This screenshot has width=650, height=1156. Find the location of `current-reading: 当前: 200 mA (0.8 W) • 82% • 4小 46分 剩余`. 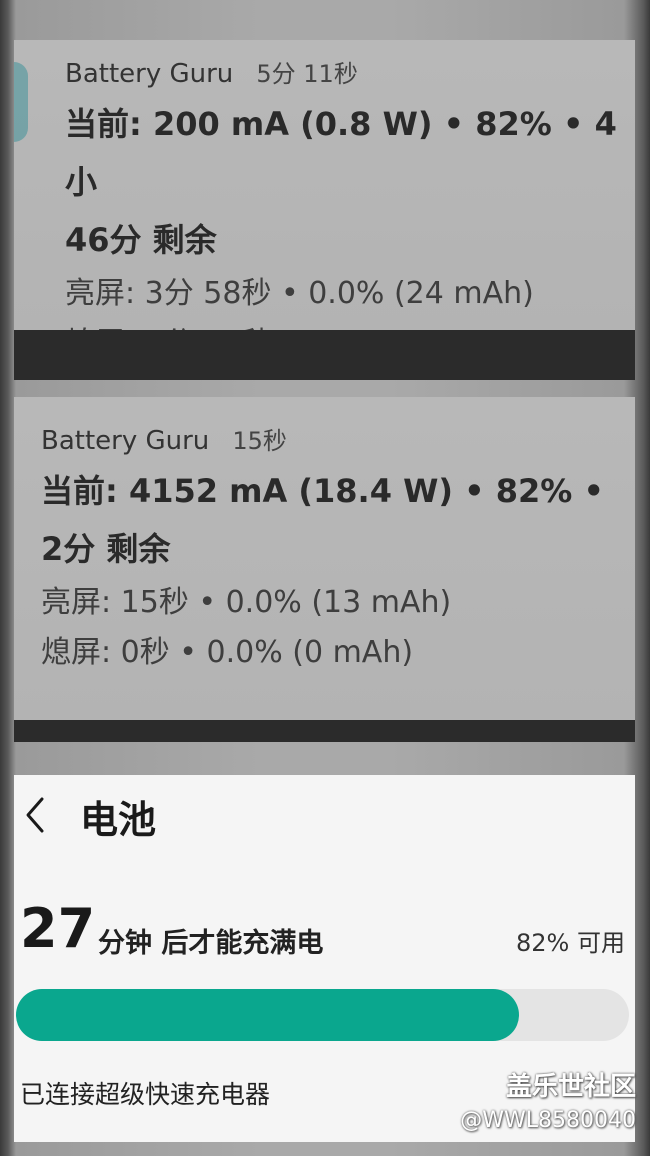

current-reading: 当前: 200 mA (0.8 W) • 82% • 4小 46分 剩余 is located at coordinates (341, 182).